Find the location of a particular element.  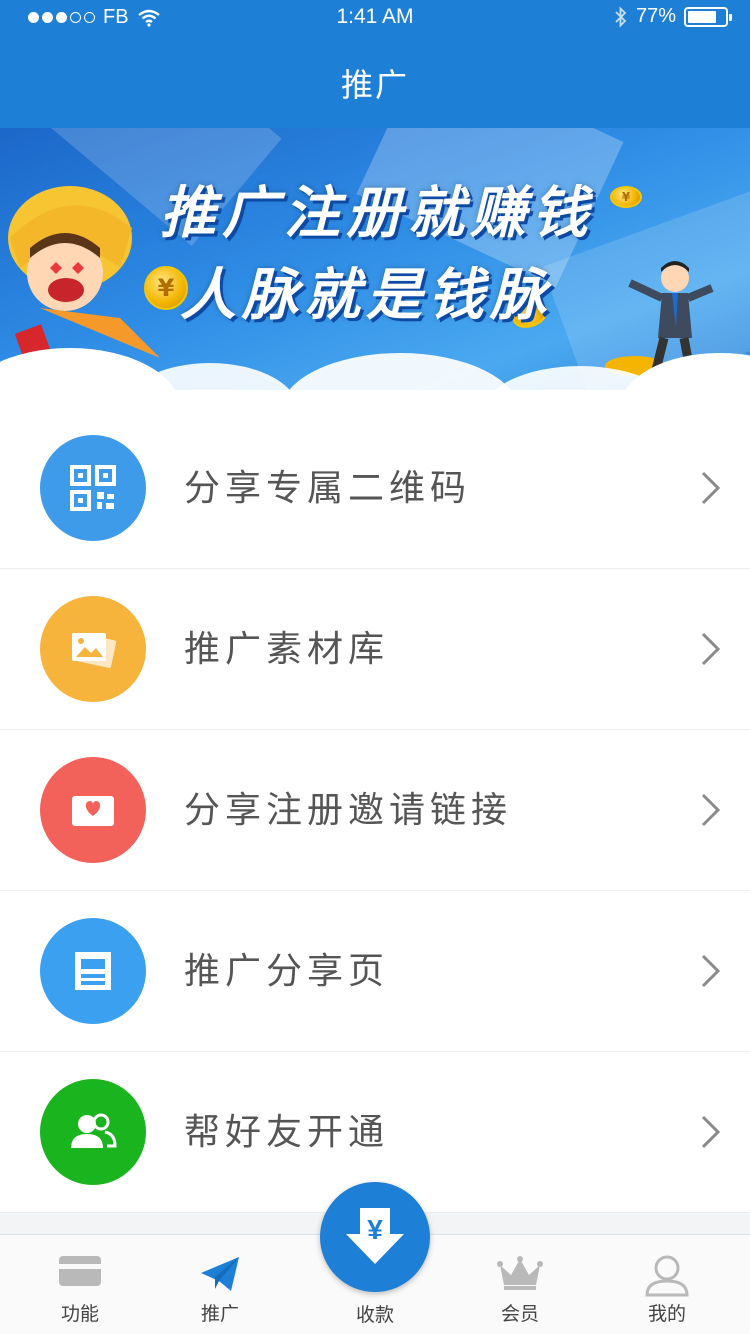

envelope-heart-icon is located at coordinates (93, 810).